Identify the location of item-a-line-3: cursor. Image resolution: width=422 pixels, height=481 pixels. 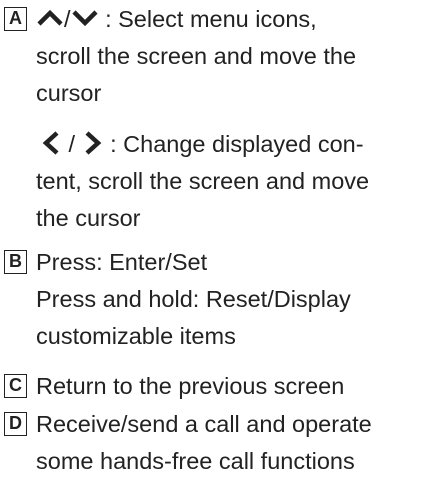
(69, 93).